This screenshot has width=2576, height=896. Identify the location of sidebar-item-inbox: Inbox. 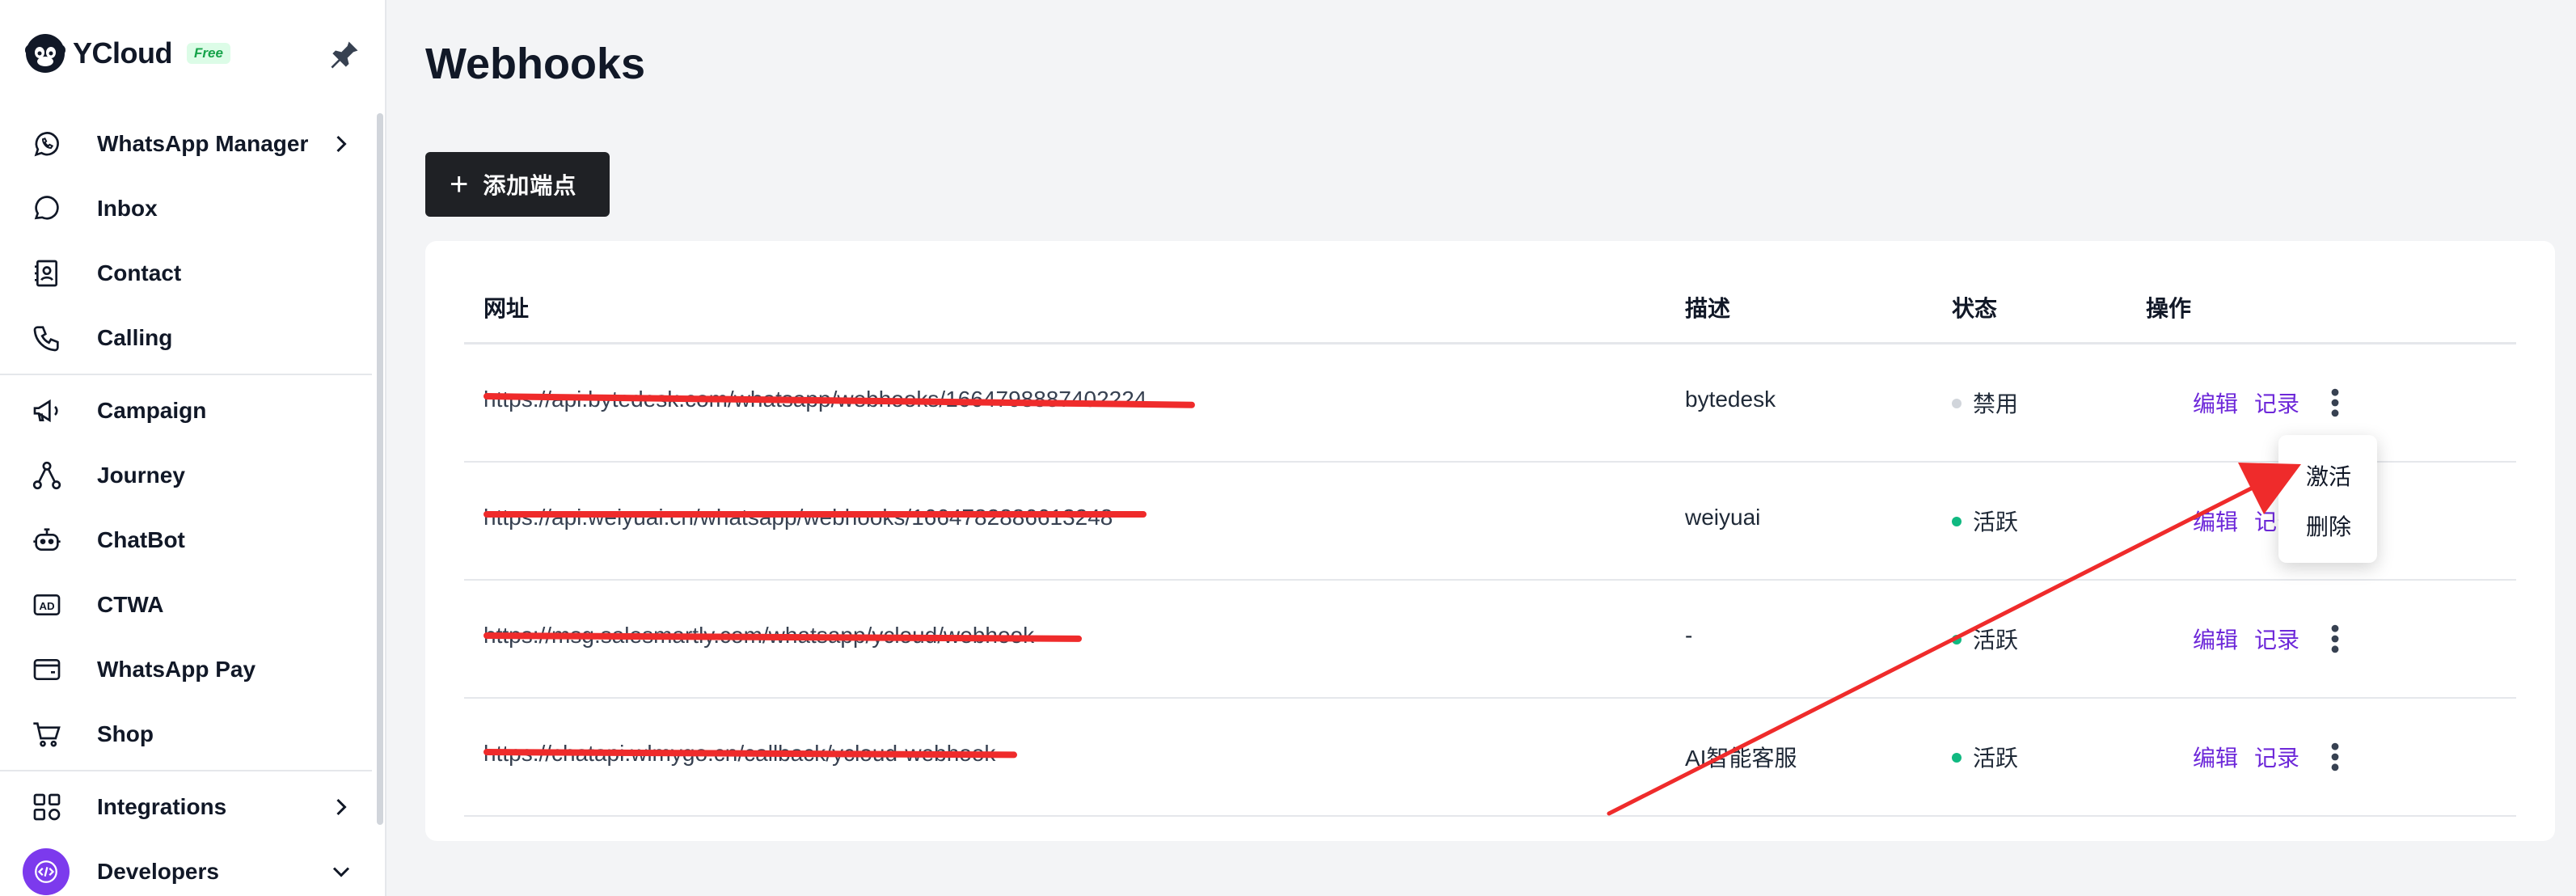
(186, 208).